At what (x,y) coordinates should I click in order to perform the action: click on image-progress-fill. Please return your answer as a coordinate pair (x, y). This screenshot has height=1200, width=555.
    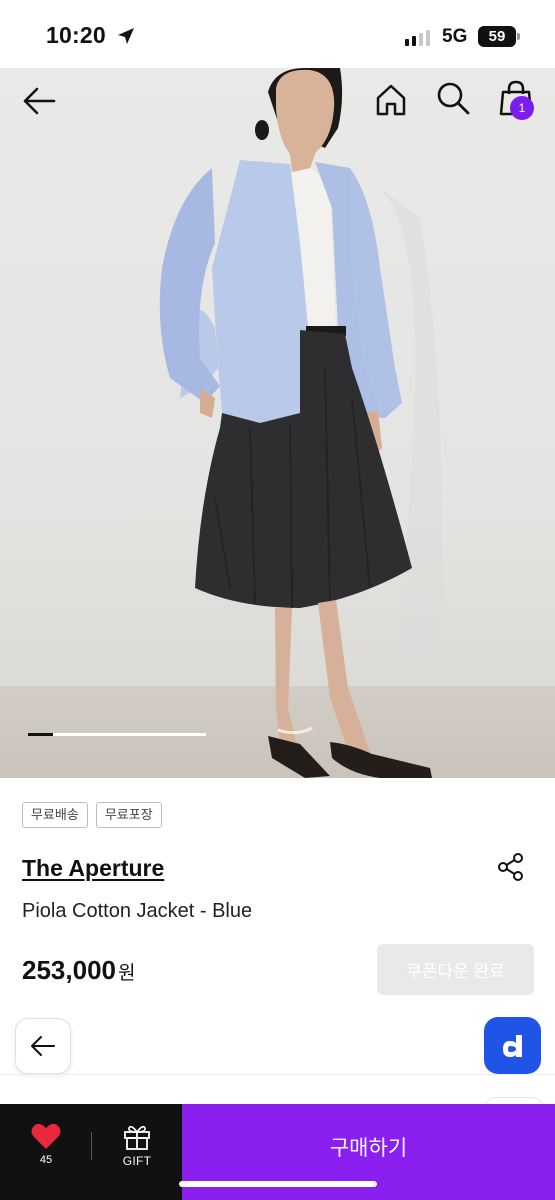
    Looking at the image, I should click on (41, 734).